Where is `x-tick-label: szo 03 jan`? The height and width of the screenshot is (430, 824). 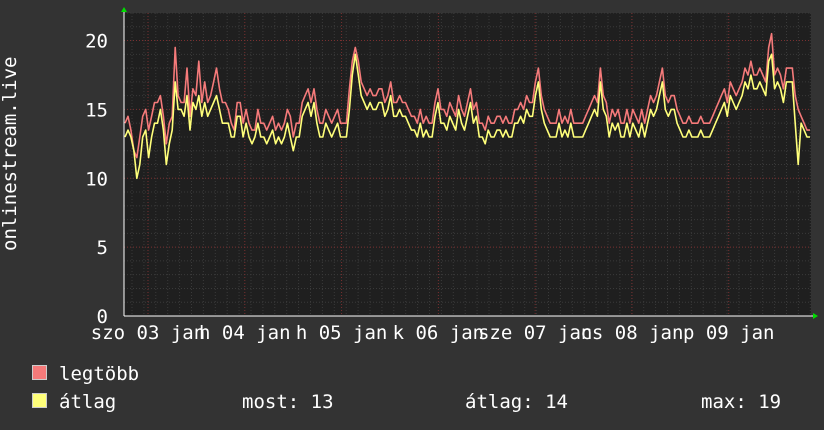
x-tick-label: szo 03 jan is located at coordinates (148, 333).